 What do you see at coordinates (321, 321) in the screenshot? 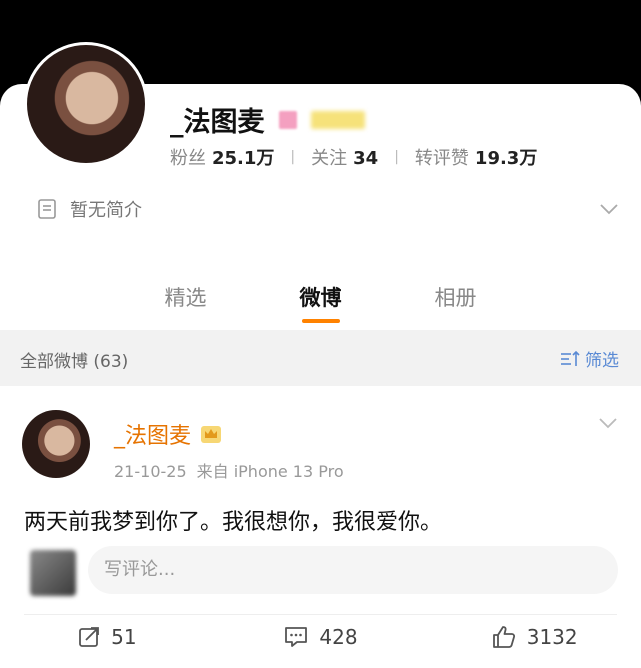
I see `active-tab-indicator` at bounding box center [321, 321].